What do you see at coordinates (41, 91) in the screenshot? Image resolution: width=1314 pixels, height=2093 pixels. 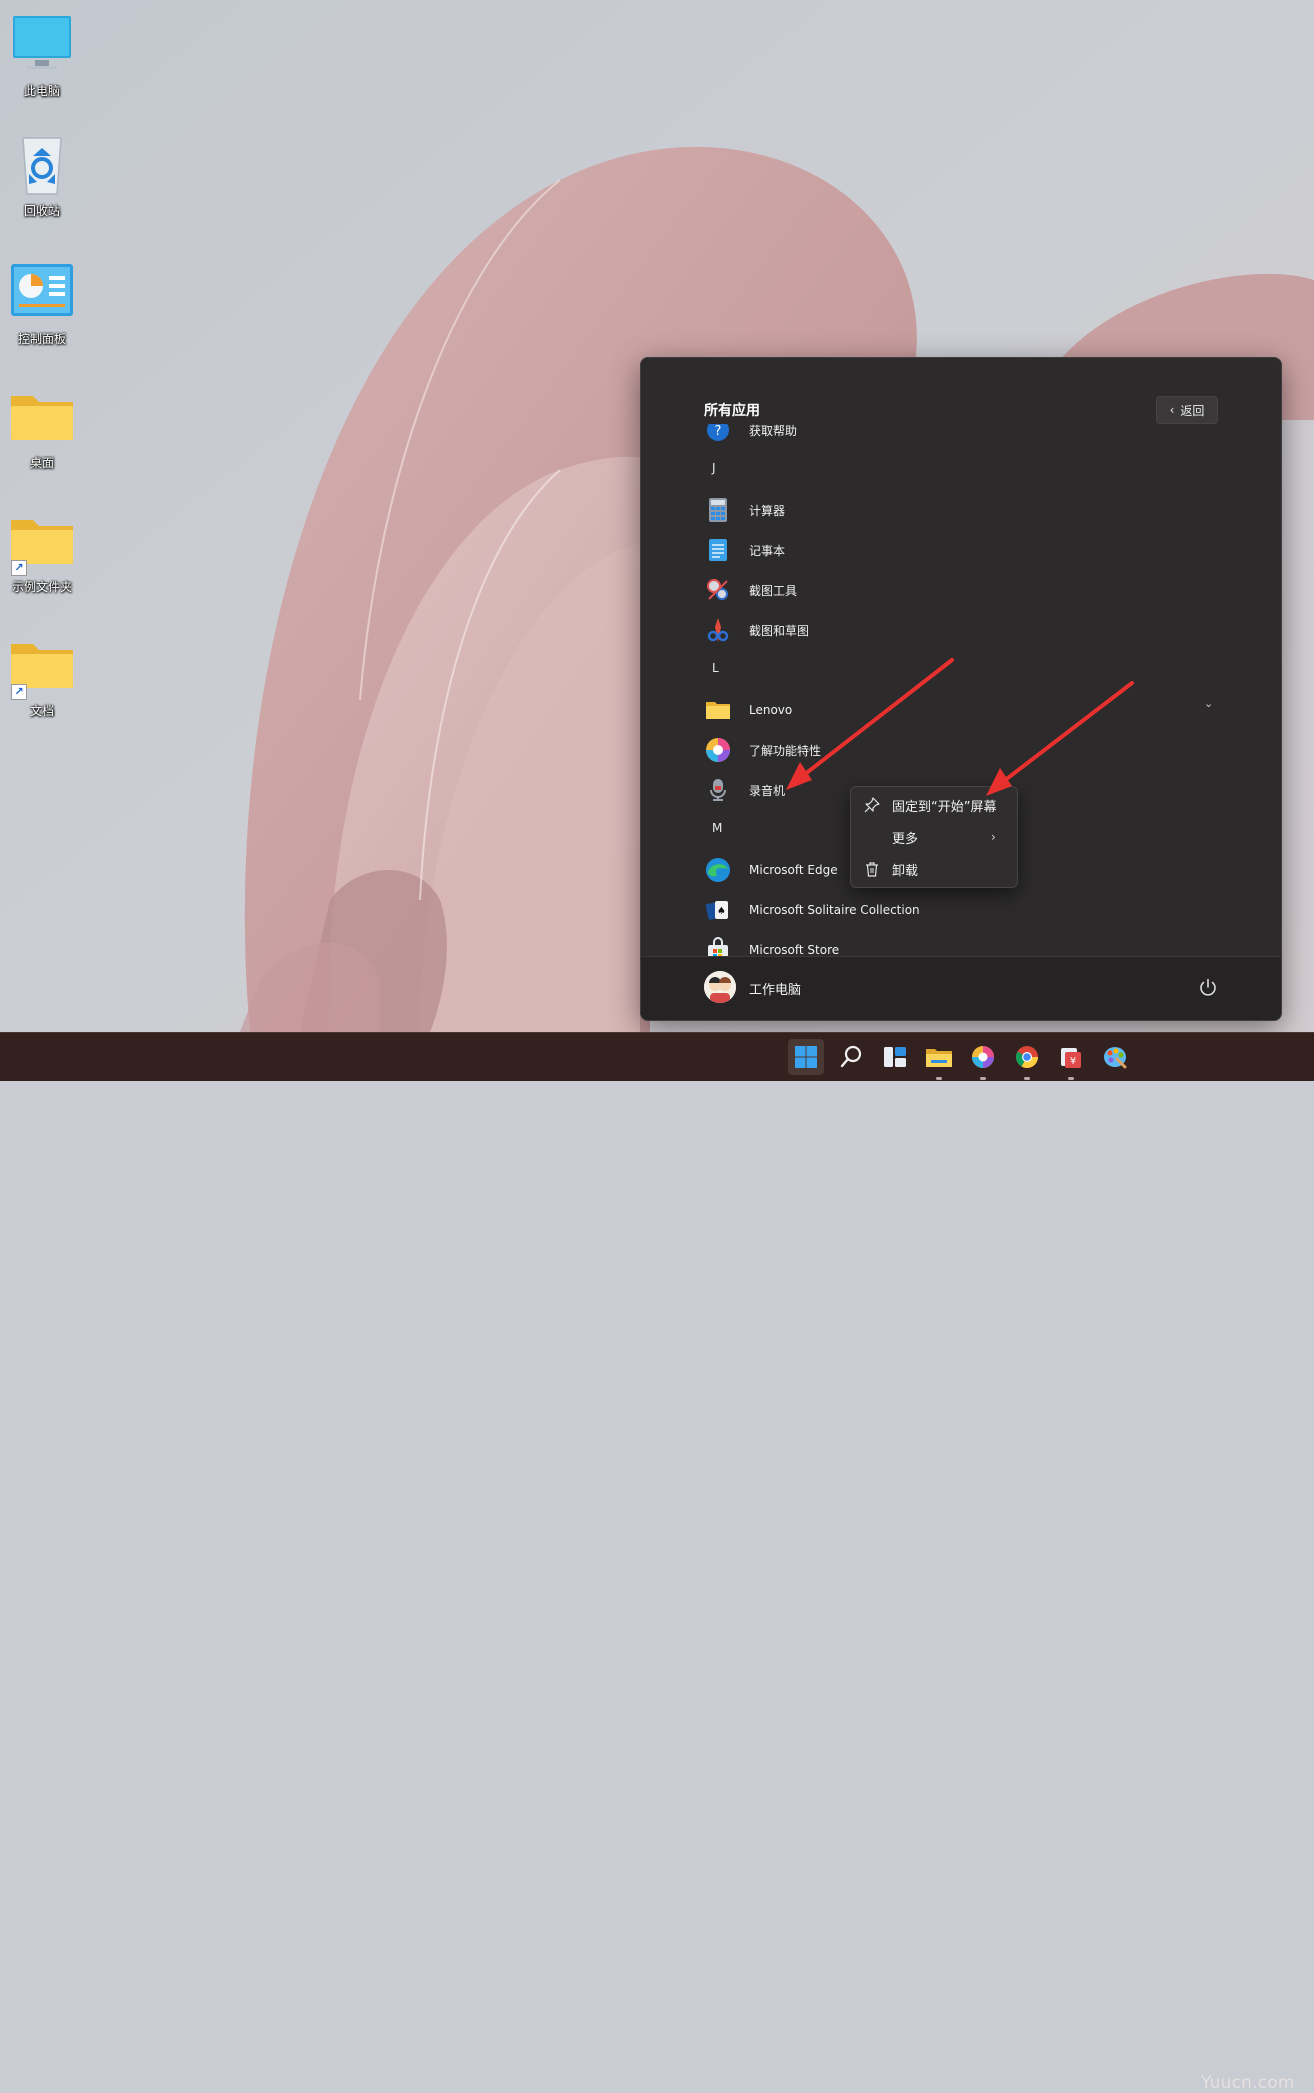 I see `desktop-icon-label: 此电脑` at bounding box center [41, 91].